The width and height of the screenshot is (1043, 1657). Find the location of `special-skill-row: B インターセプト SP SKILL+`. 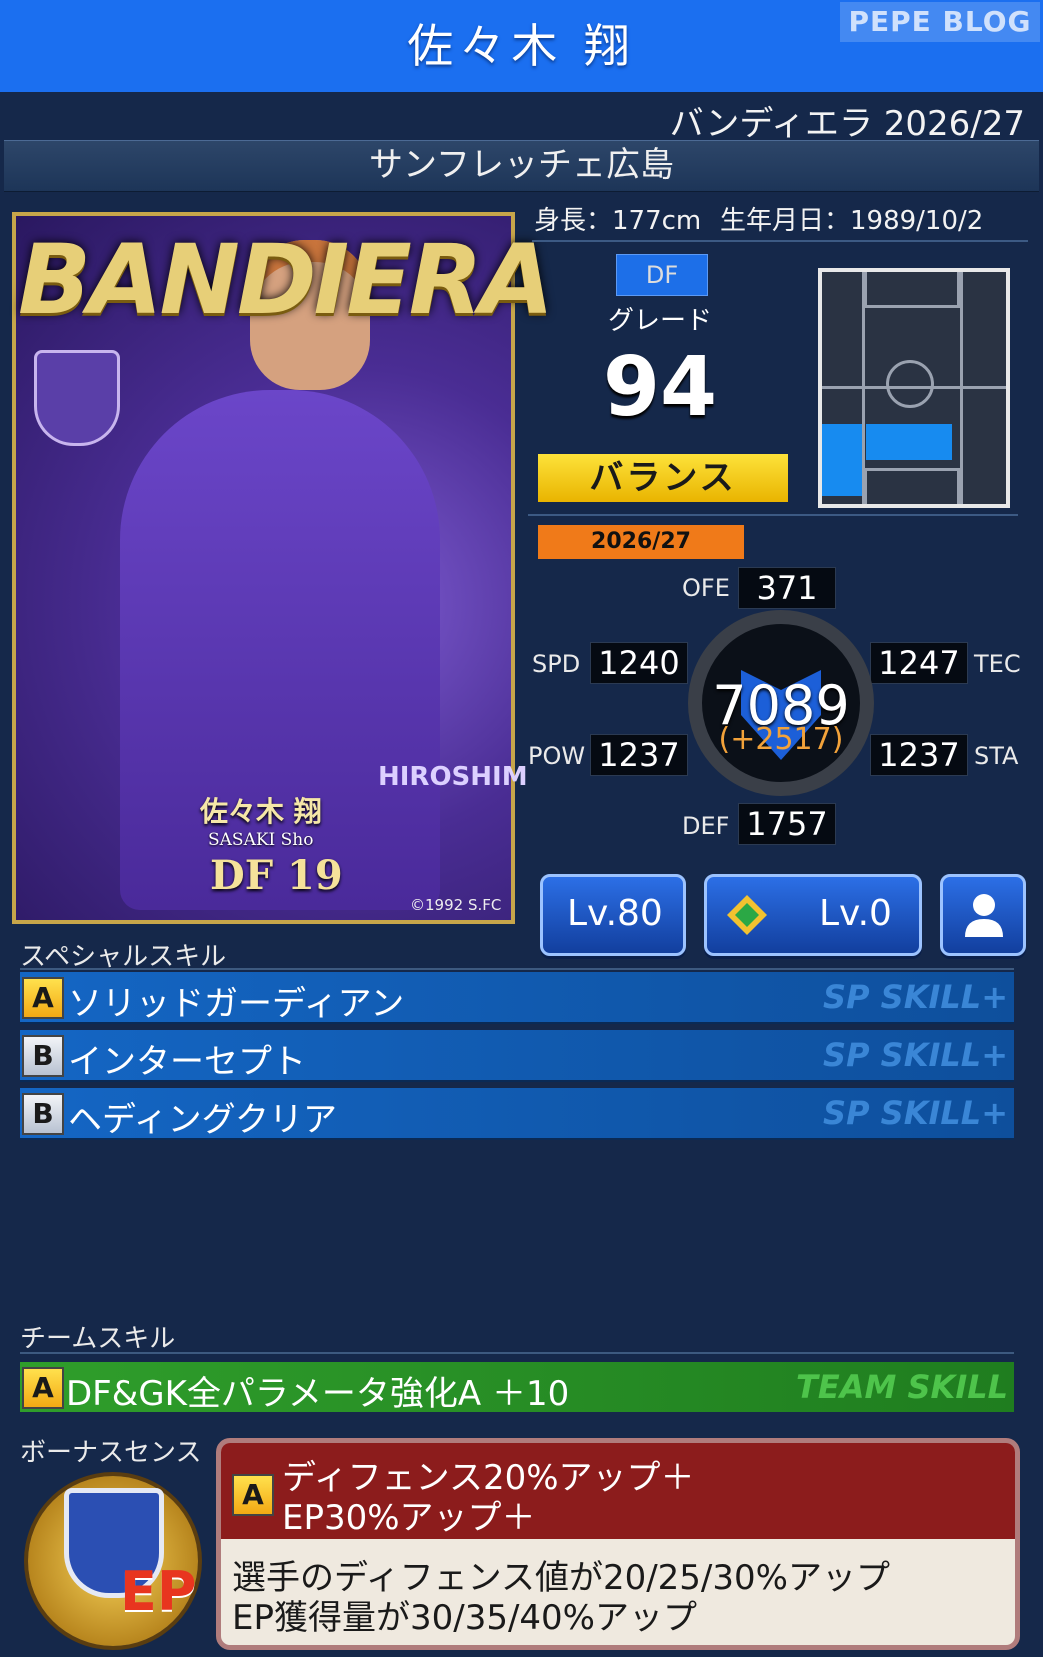

special-skill-row: B インターセプト SP SKILL+ is located at coordinates (517, 1056).